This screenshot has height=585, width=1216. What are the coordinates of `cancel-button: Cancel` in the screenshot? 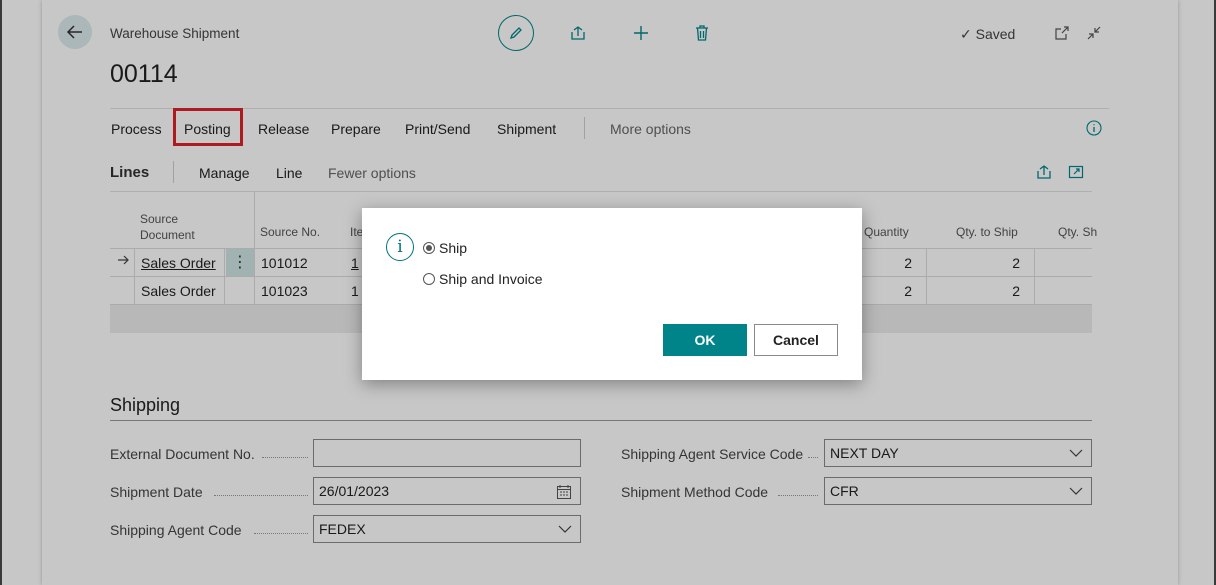 It's located at (796, 340).